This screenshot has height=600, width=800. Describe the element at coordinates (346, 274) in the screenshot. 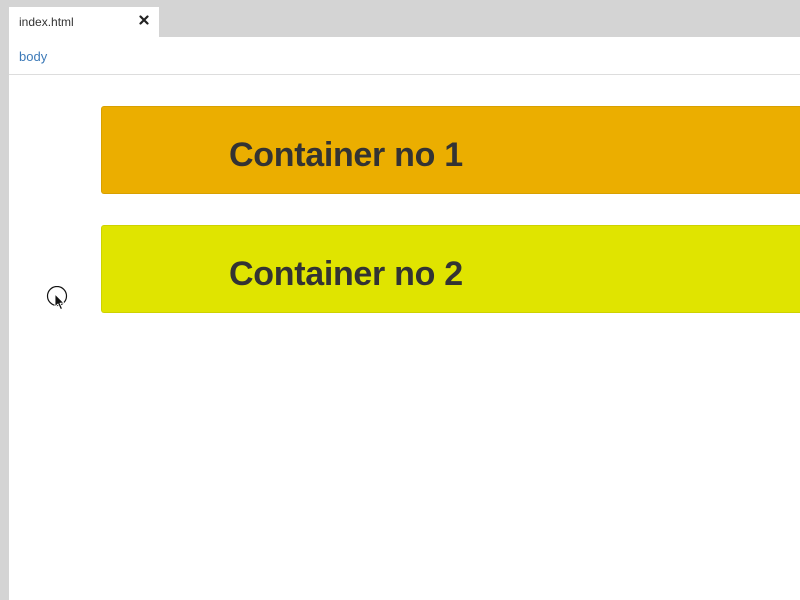

I see `container-2-label: Container no 2` at that location.